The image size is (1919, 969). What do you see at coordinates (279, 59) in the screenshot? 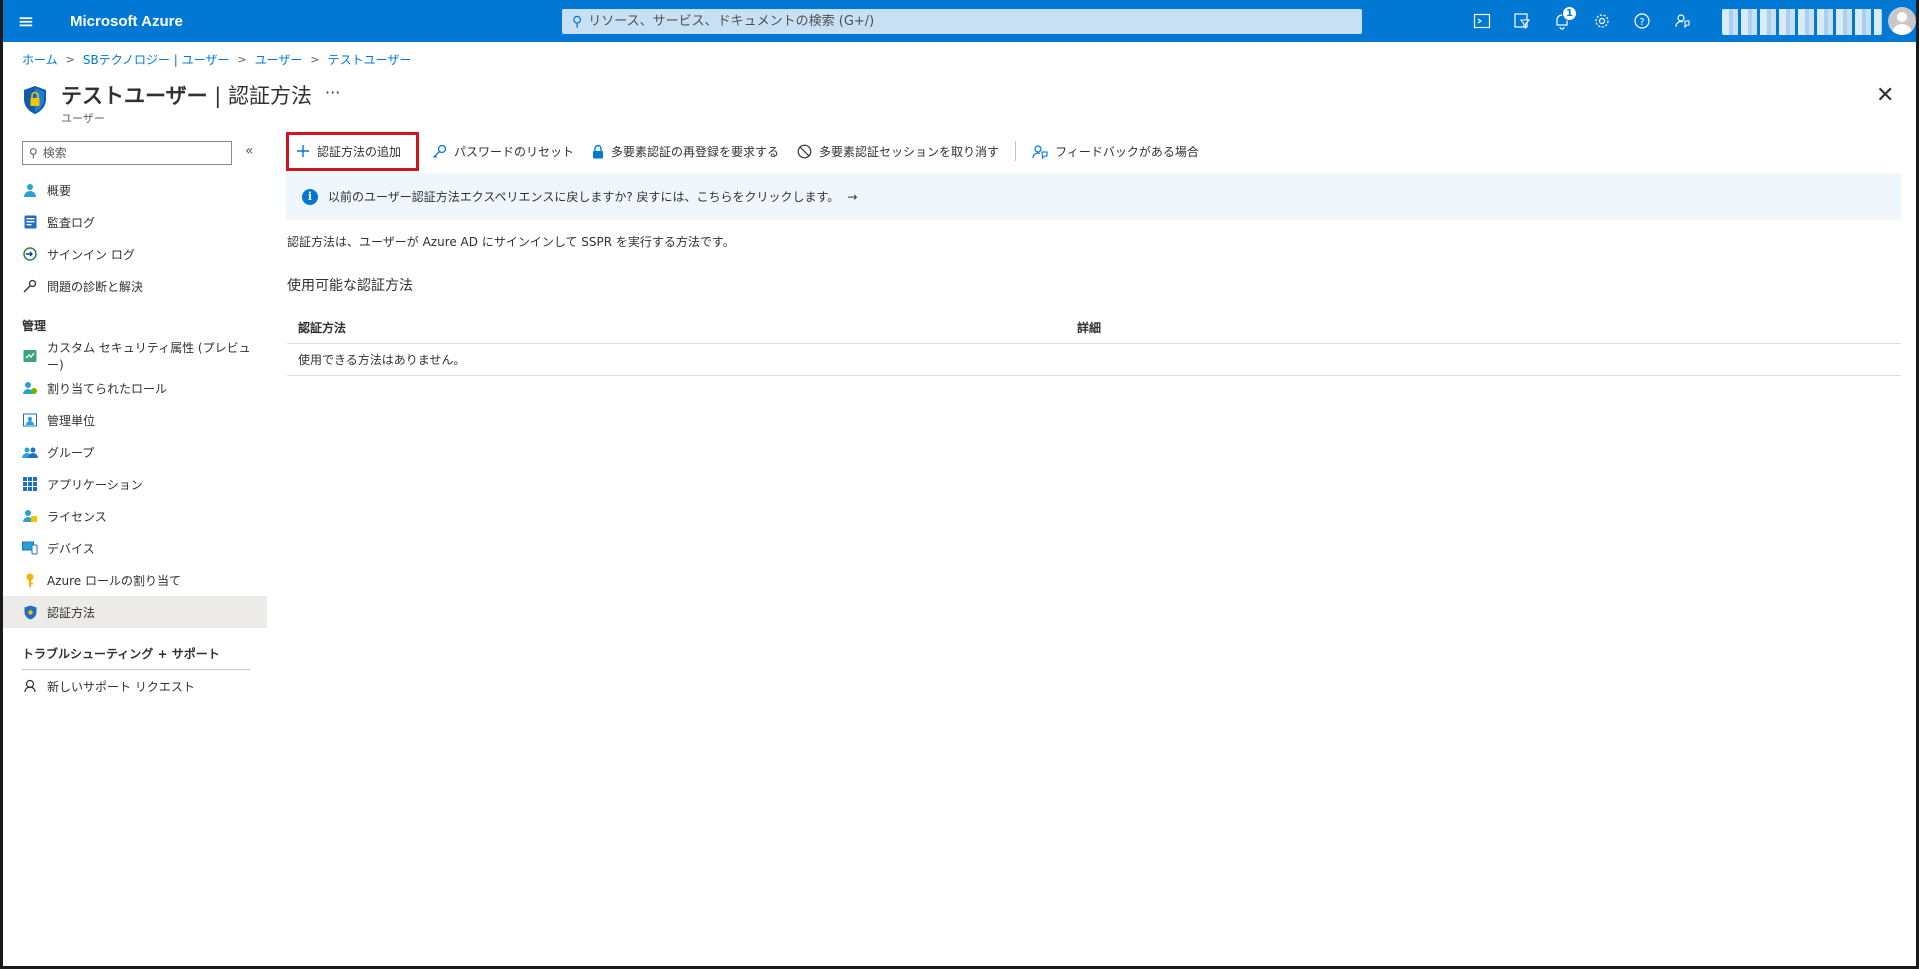
I see `breadcrumb-users: ユーザー` at bounding box center [279, 59].